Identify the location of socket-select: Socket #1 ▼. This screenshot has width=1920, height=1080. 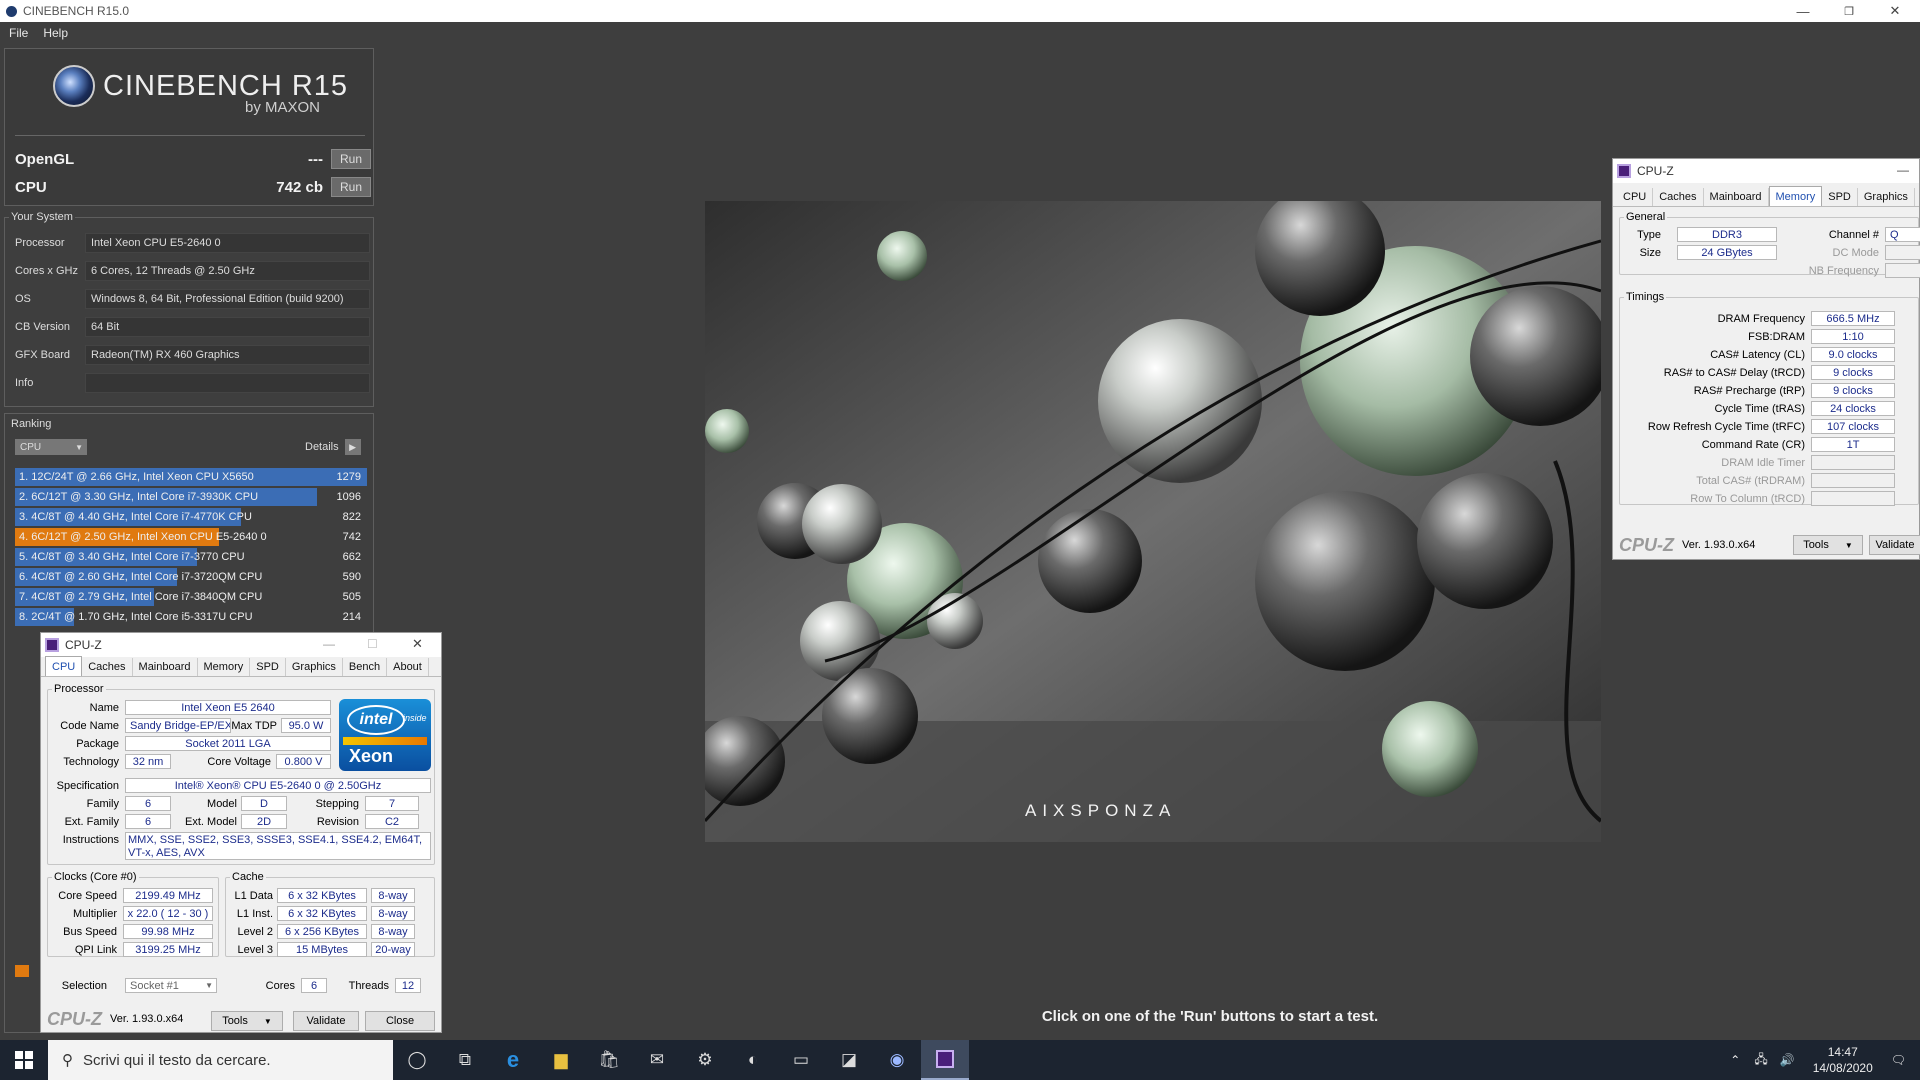
(171, 985).